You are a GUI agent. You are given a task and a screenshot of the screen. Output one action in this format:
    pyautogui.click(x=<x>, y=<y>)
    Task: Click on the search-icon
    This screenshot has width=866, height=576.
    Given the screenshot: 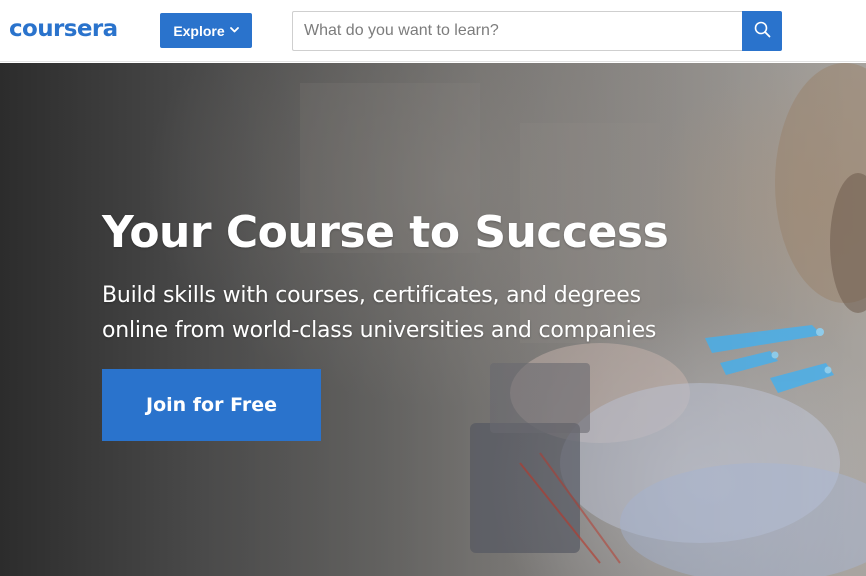 What is the action you would take?
    pyautogui.click(x=762, y=31)
    